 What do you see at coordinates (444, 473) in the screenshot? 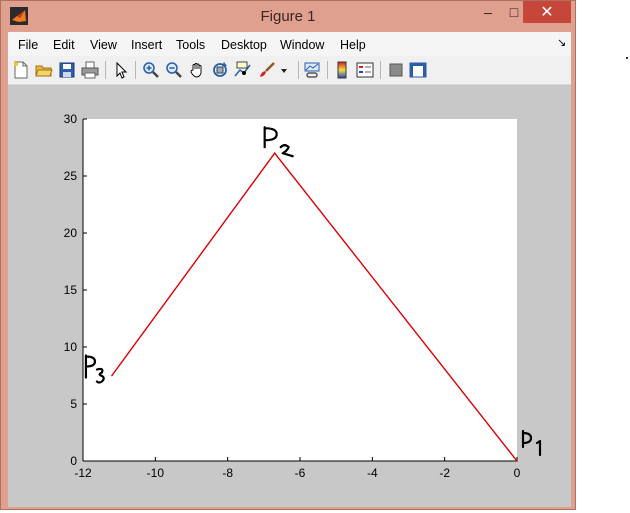
I see `x-tick-label: -2` at bounding box center [444, 473].